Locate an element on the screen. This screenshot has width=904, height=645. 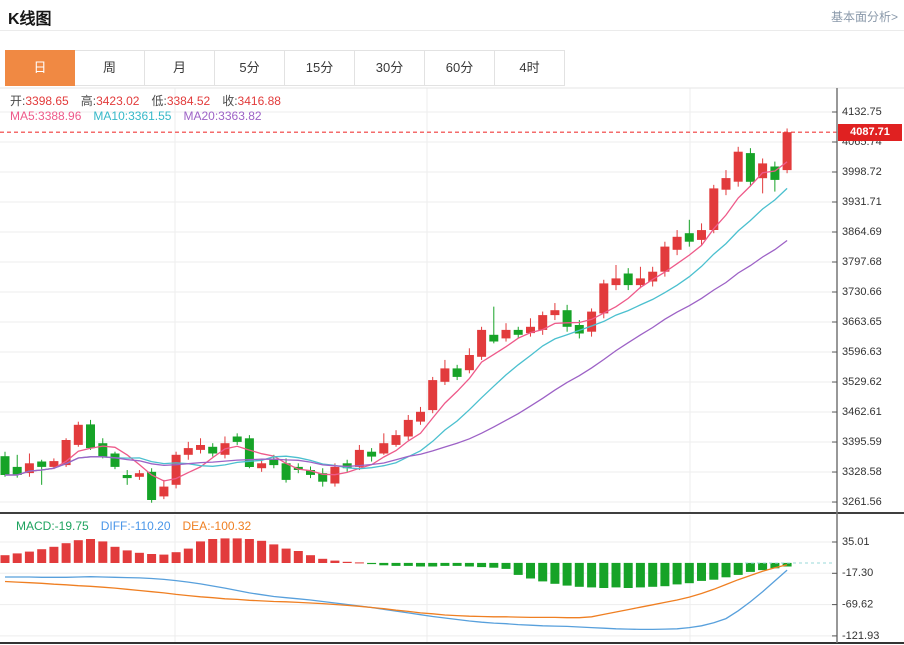
axis-label: 35.01 is located at coordinates (856, 542).